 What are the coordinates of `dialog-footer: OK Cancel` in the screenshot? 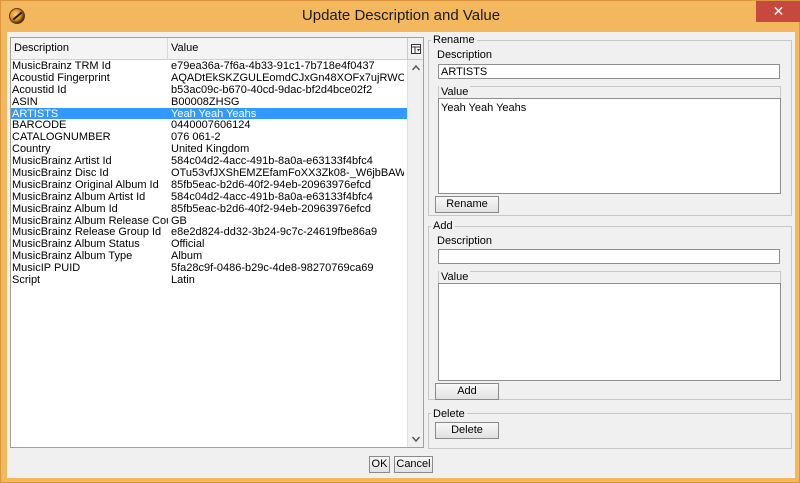 It's located at (401, 465).